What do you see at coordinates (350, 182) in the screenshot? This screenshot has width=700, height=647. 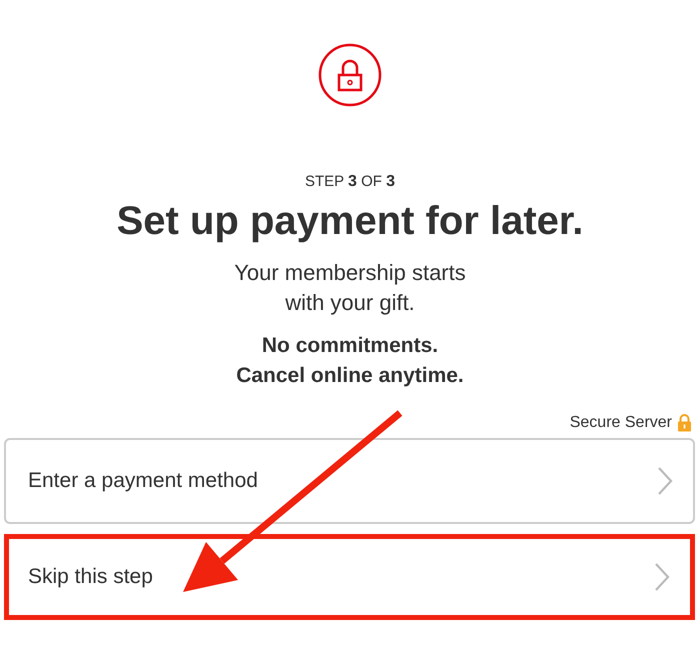 I see `step-indicator: STEP 3 OF 3` at bounding box center [350, 182].